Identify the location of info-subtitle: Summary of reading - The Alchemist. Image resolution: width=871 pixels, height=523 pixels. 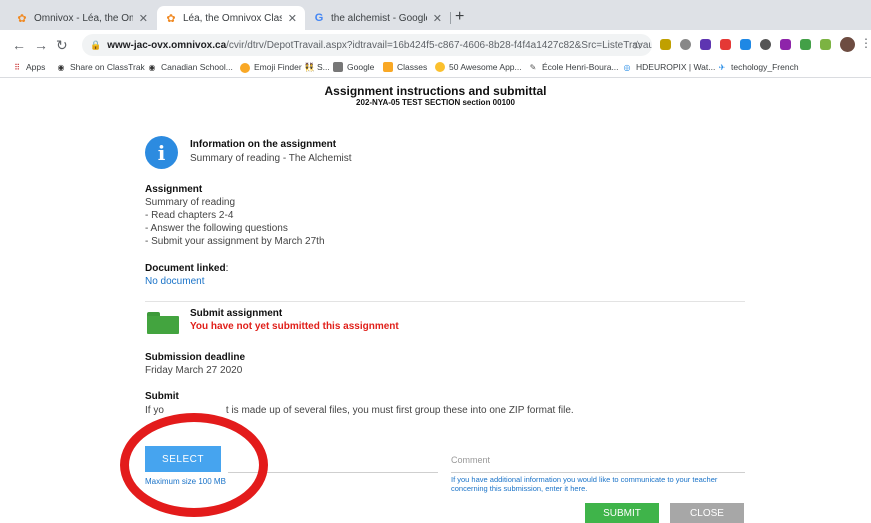
(271, 158).